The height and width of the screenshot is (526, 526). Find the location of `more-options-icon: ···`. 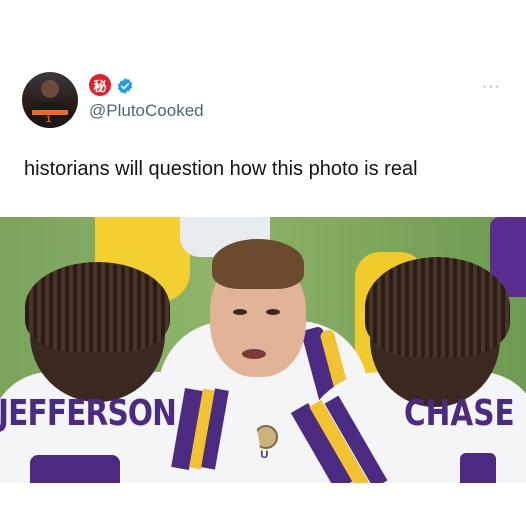

more-options-icon: ··· is located at coordinates (491, 87).